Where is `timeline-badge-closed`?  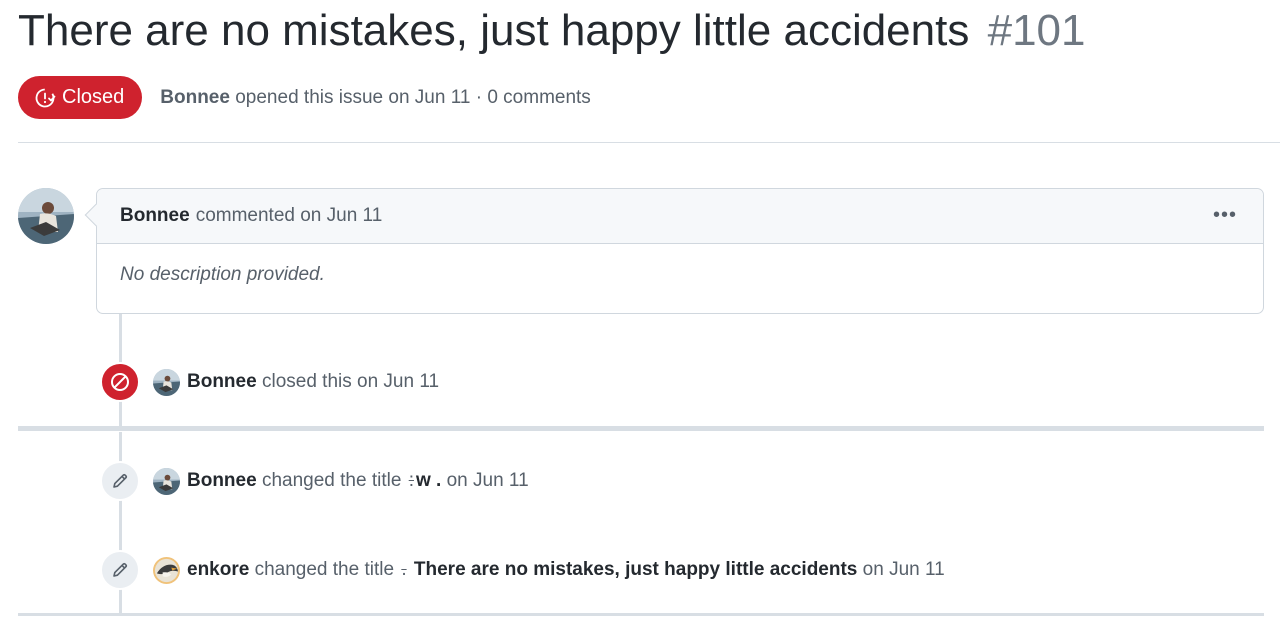 timeline-badge-closed is located at coordinates (120, 382).